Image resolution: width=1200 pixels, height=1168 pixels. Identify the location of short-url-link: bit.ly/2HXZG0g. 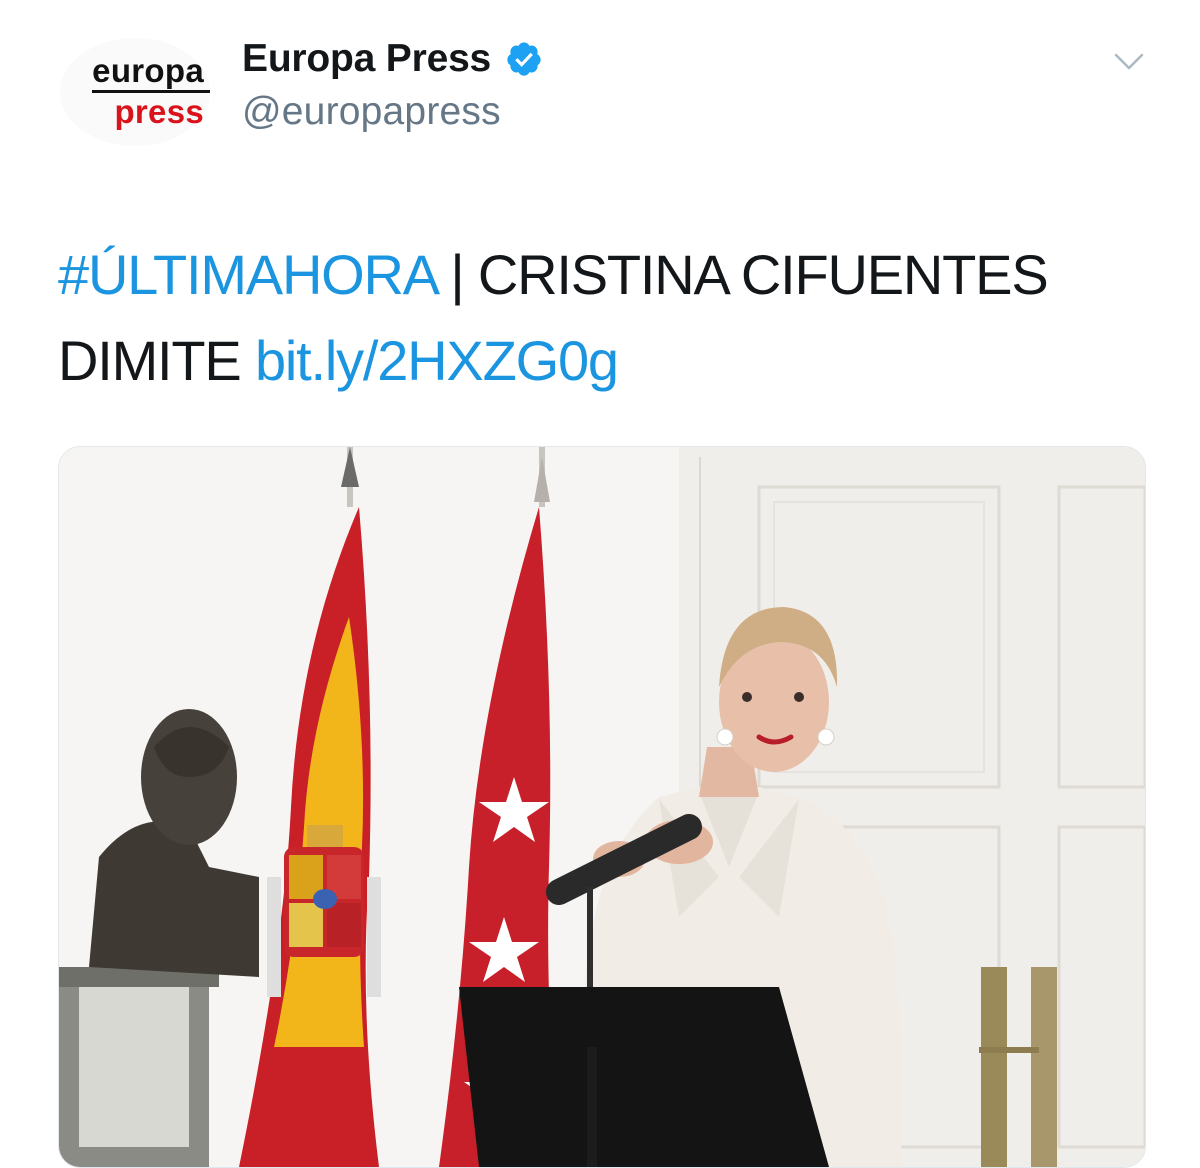
(437, 360).